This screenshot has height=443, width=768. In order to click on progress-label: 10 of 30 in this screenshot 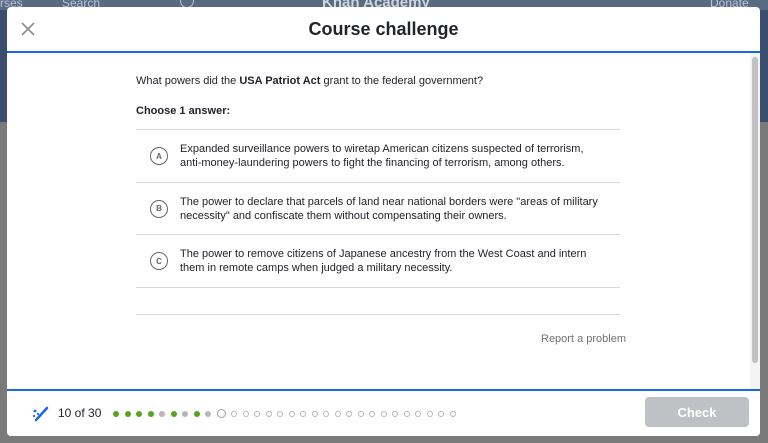, I will do `click(80, 413)`.